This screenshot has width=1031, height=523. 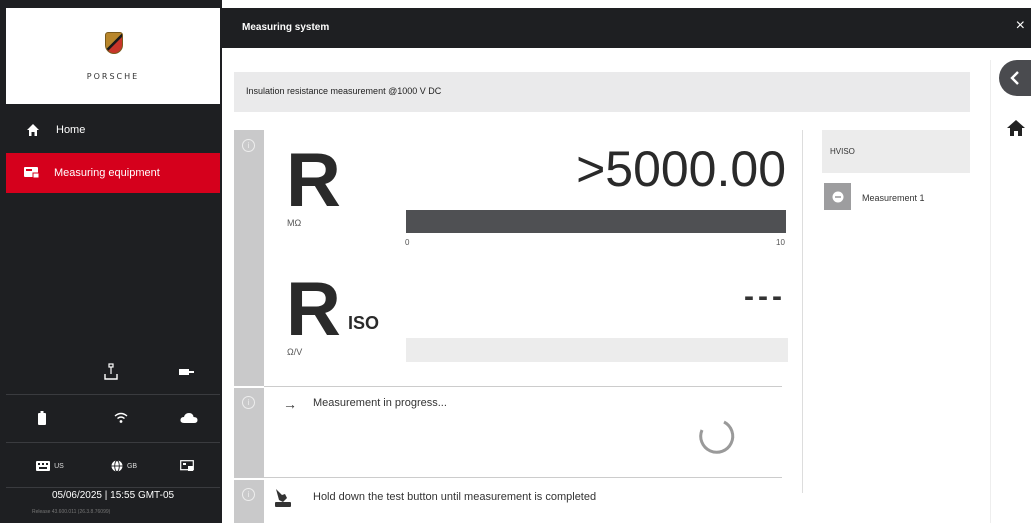 I want to click on cloud-icon, so click(x=189, y=418).